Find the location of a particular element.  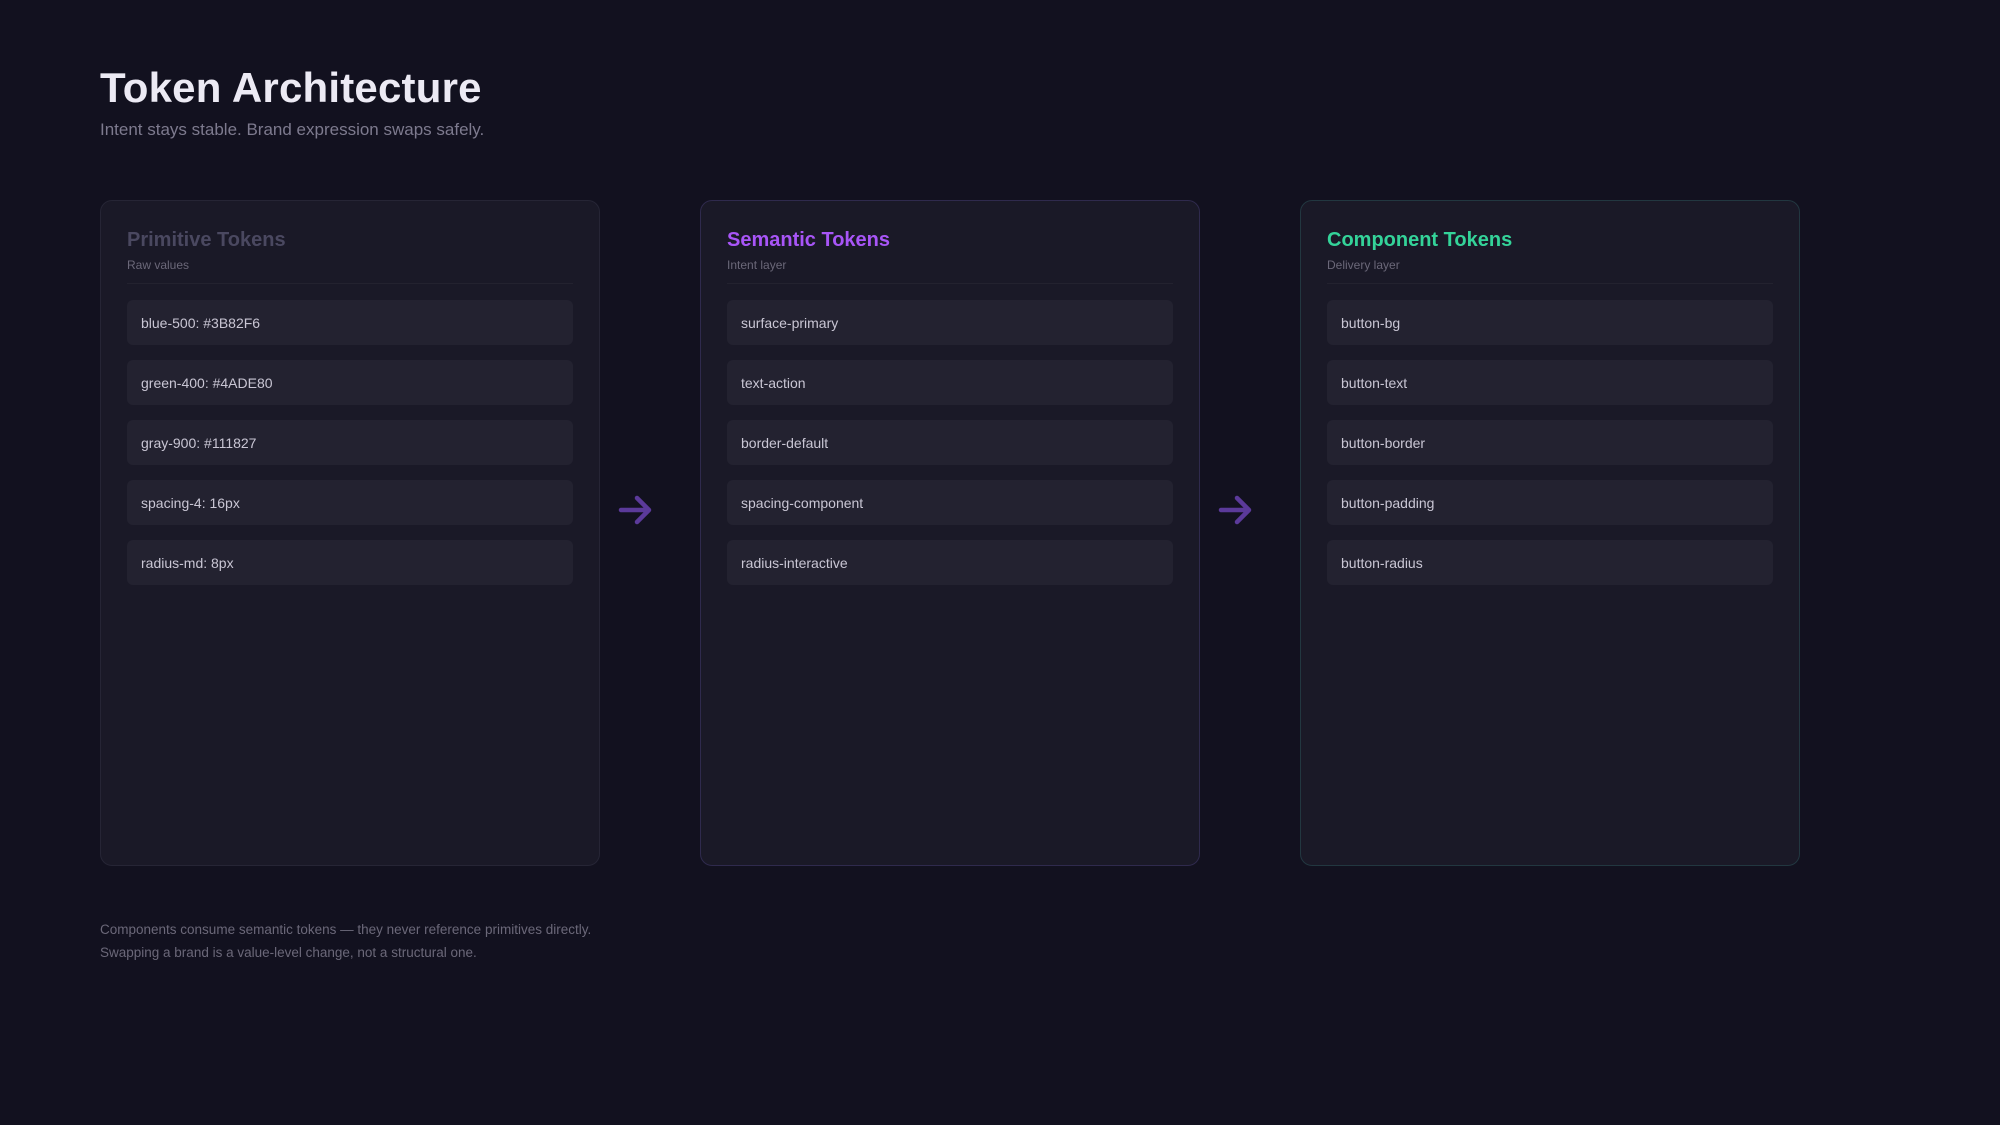

token-item: green-400: #4ADE80 is located at coordinates (350, 382).